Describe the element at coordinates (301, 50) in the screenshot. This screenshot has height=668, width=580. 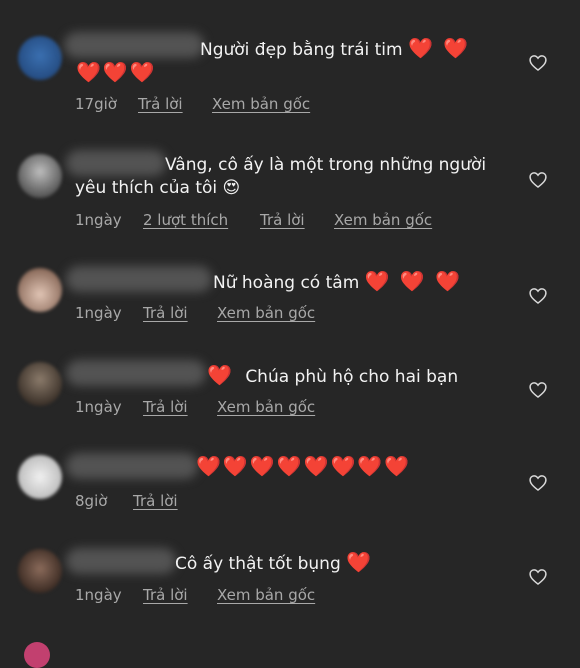
I see `comment-text-body: Người đẹp bằng trái tim` at that location.